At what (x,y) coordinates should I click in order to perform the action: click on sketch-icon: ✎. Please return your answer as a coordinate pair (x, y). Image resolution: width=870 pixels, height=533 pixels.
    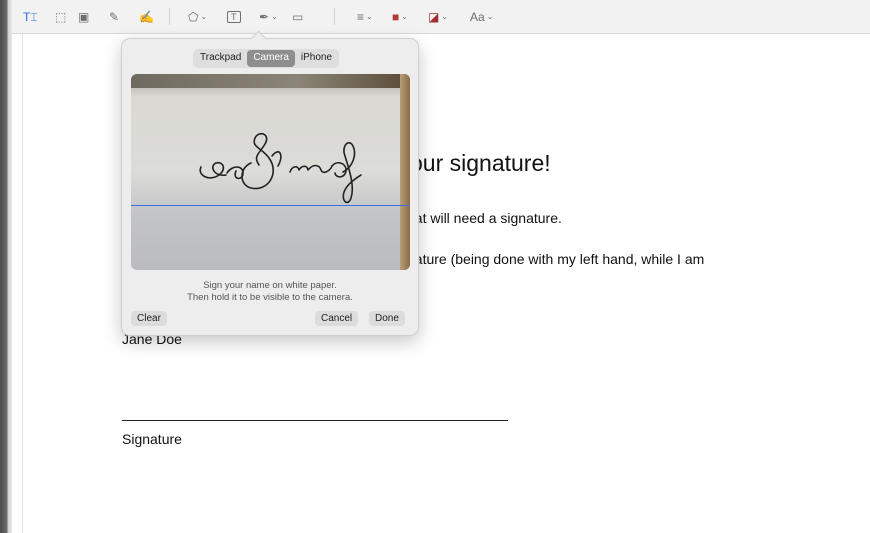
    Looking at the image, I should click on (114, 17).